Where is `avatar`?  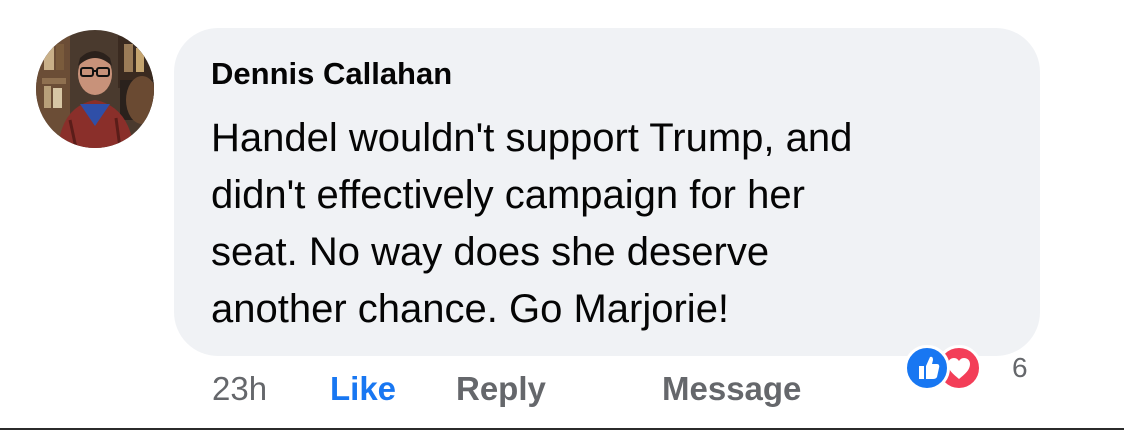 avatar is located at coordinates (95, 89).